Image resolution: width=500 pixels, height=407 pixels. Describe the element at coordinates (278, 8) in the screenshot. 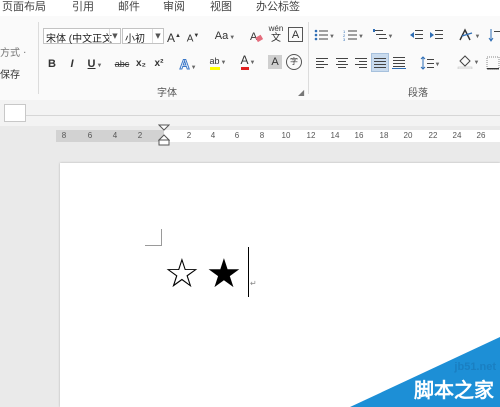

I see `tab-office-tabs: 办公标签` at that location.